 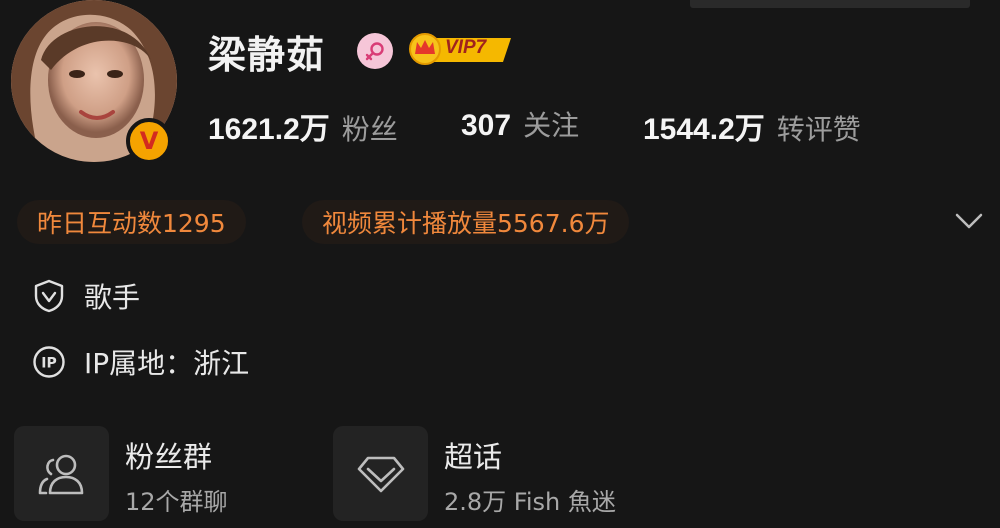 I want to click on super-topic-card-icon, so click(x=380, y=473).